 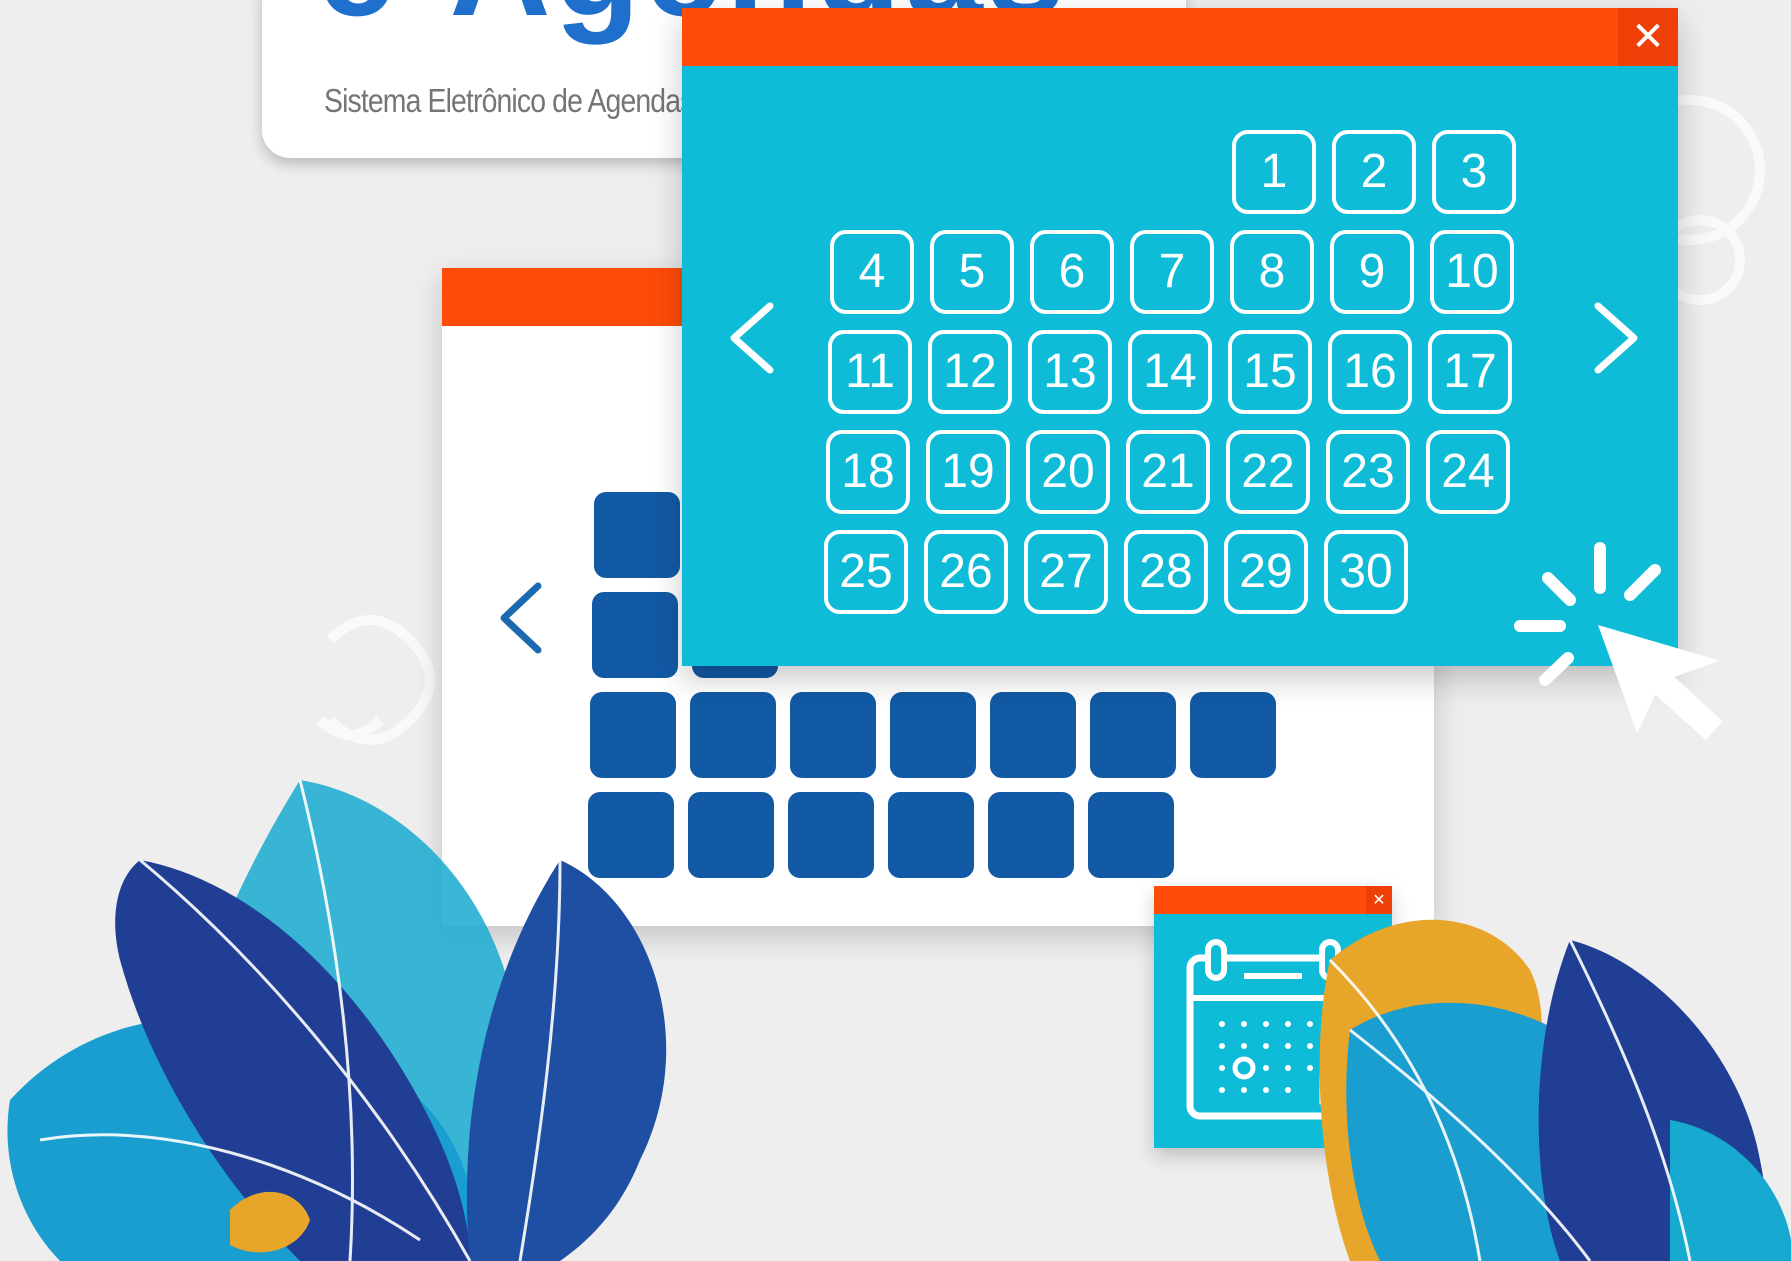 What do you see at coordinates (1368, 472) in the screenshot?
I see `day-cell: 23` at bounding box center [1368, 472].